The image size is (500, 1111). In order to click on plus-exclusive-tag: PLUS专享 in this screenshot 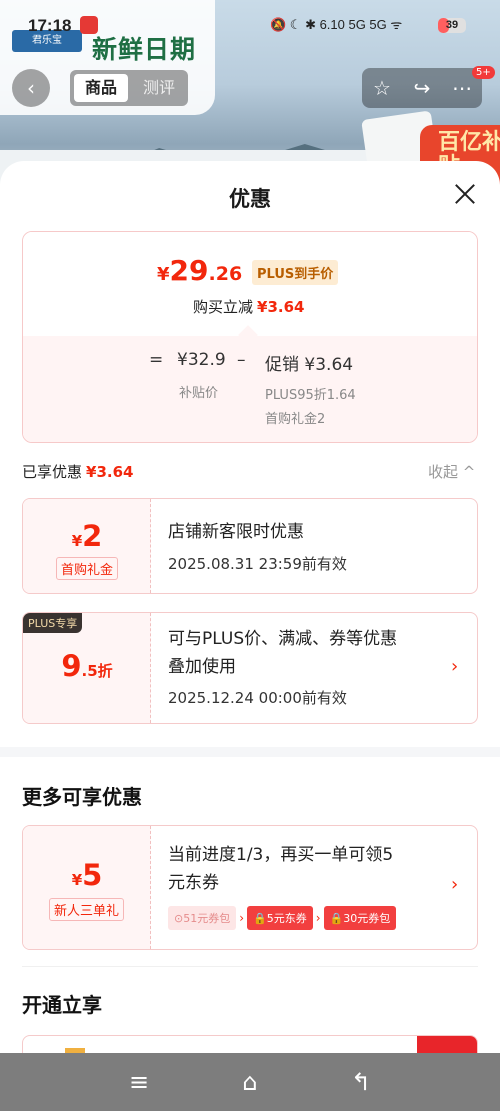, I will do `click(53, 623)`.